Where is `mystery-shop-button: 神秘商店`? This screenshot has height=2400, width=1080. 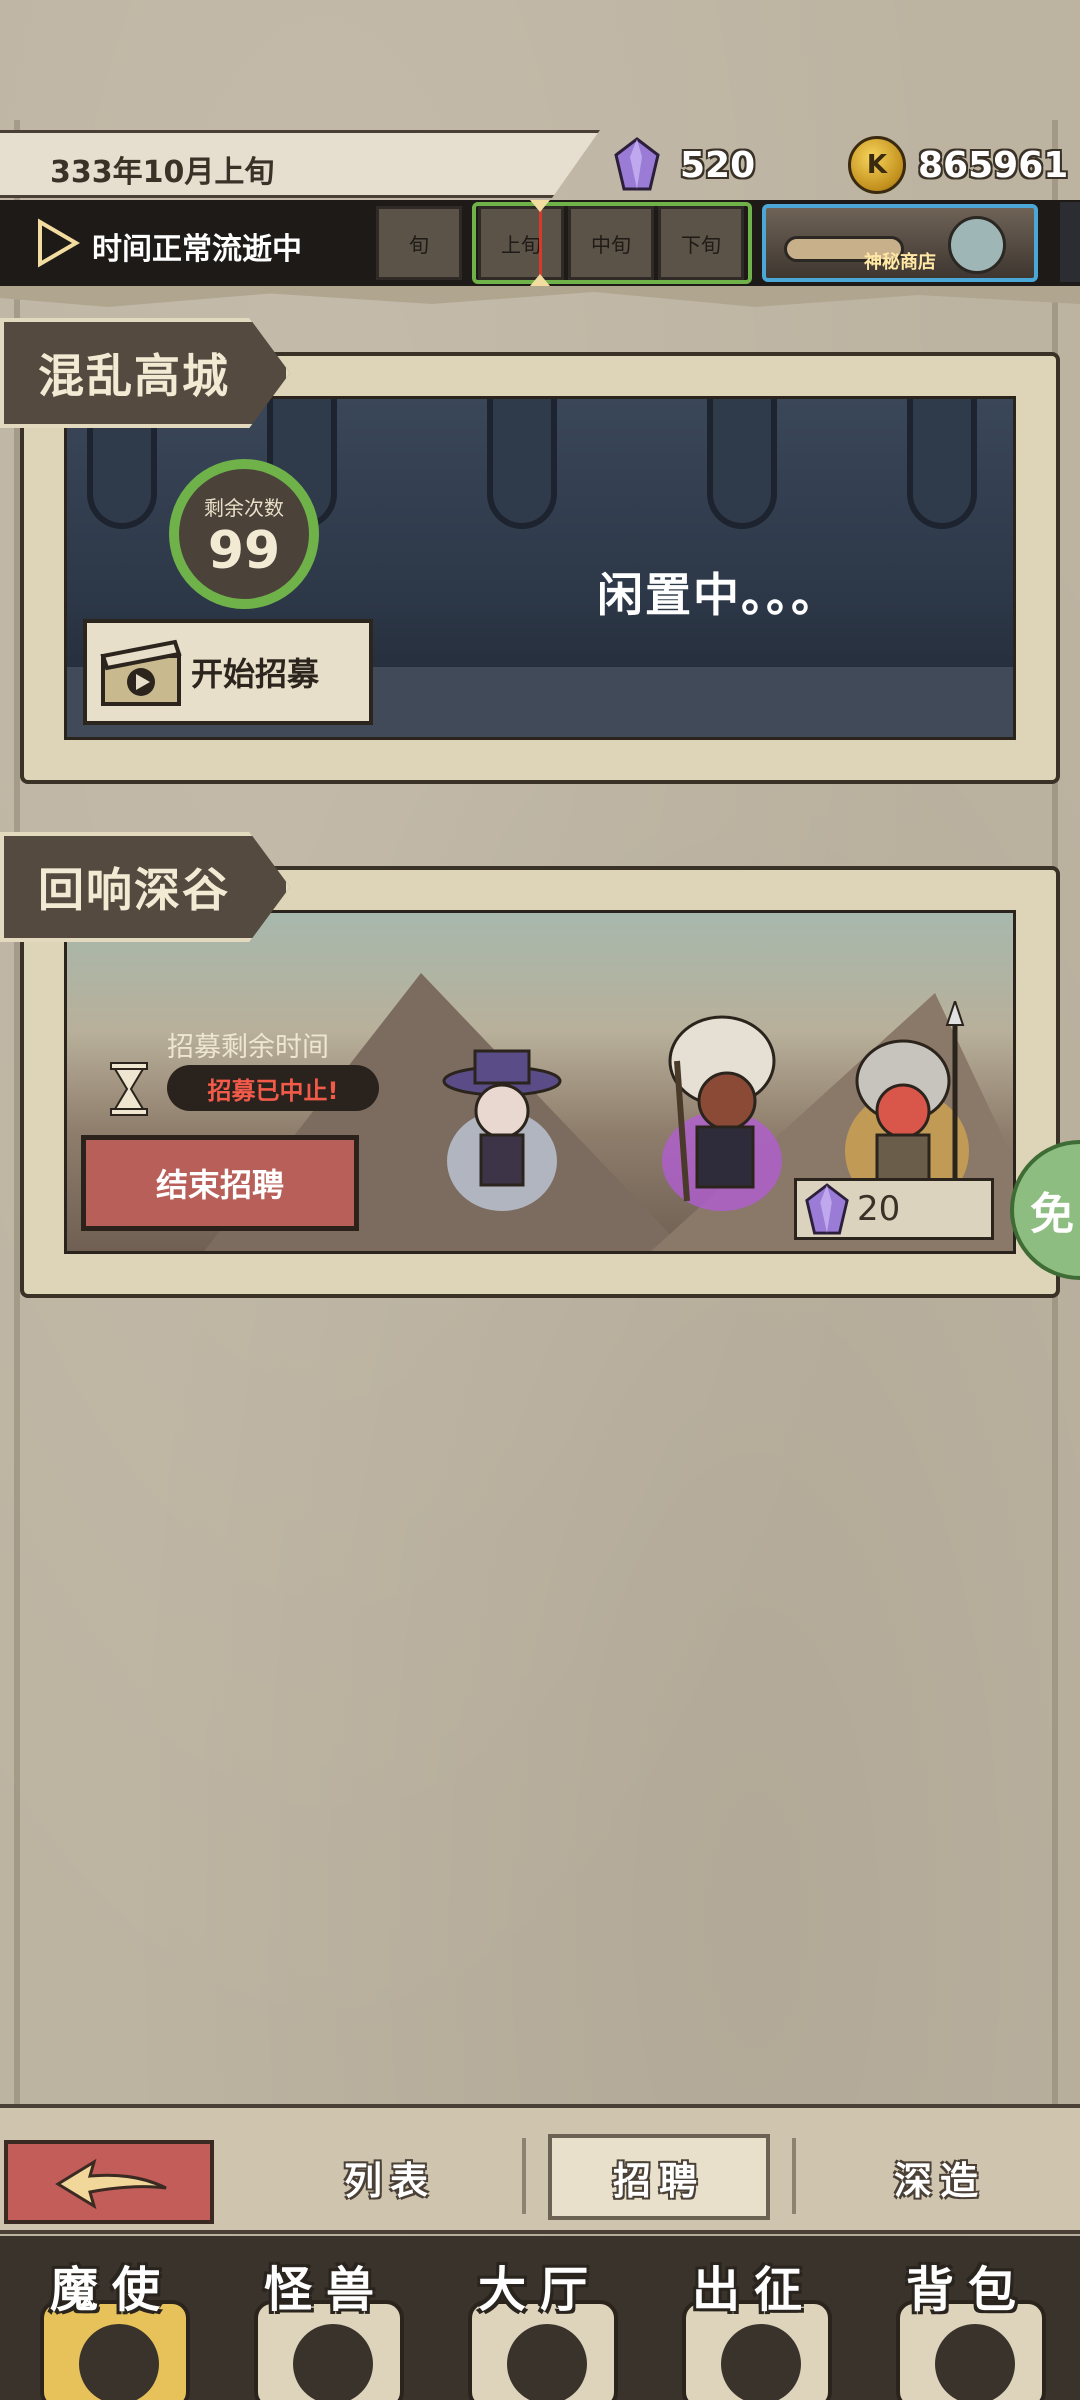
mystery-shop-button: 神秘商店 is located at coordinates (900, 243).